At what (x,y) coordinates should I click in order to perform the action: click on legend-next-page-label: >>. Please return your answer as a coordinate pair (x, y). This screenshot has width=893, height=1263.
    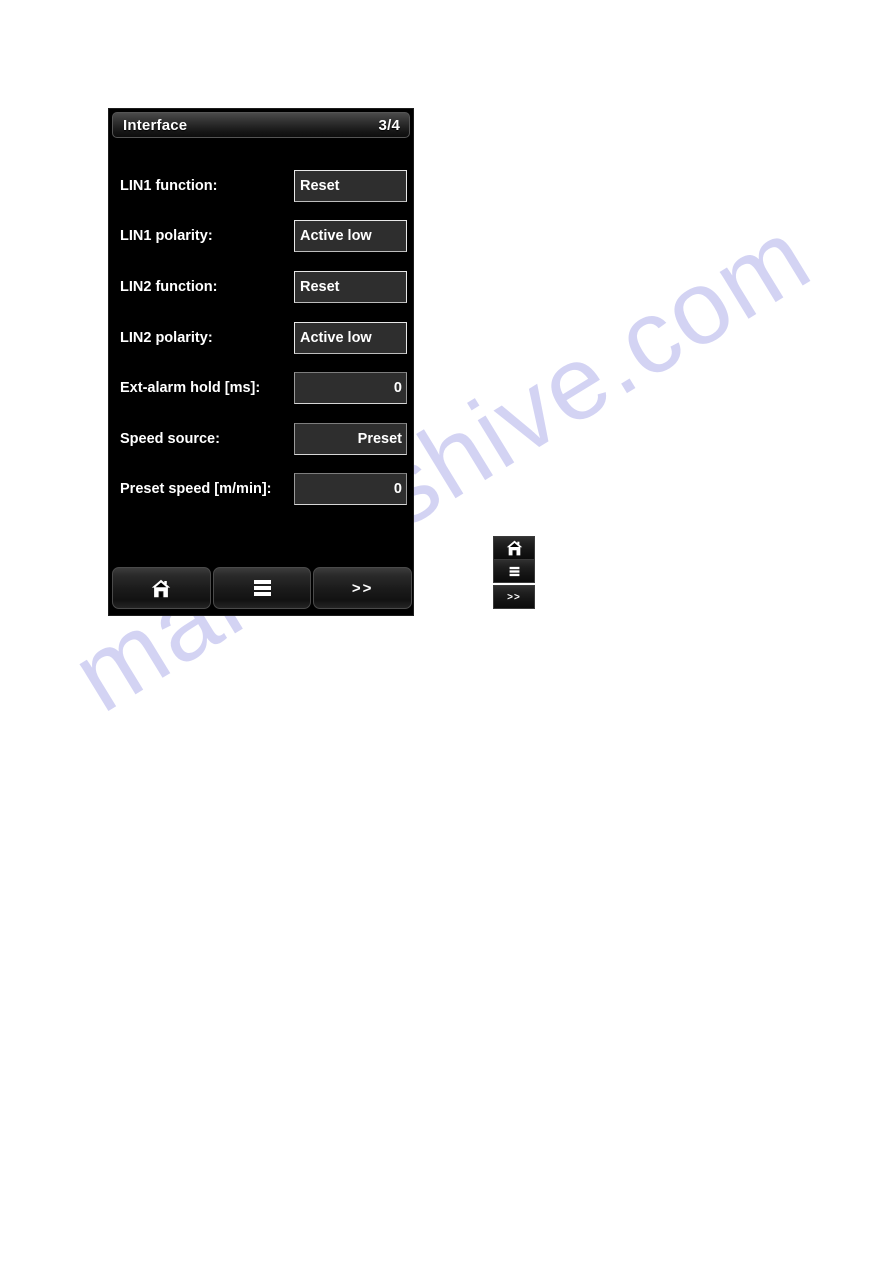
    Looking at the image, I should click on (514, 597).